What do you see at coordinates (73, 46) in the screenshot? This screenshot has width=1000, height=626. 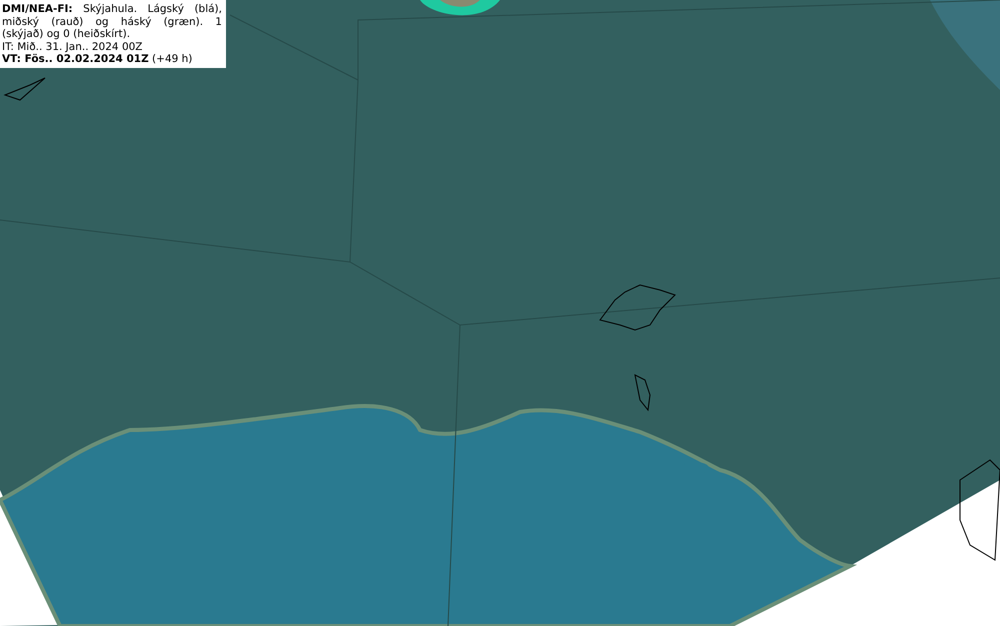 I see `init-time-text: IT: Mið.. 31. Jan.. 2024 00Z` at bounding box center [73, 46].